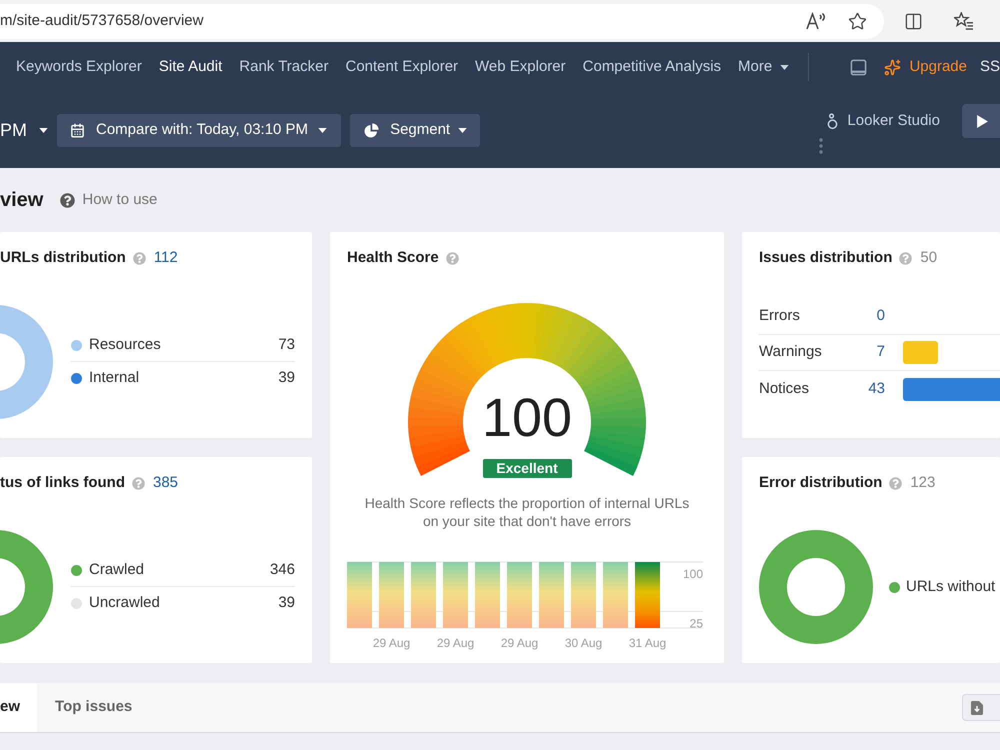 This screenshot has width=1000, height=750. I want to click on date-dropdown: PM, so click(24, 130).